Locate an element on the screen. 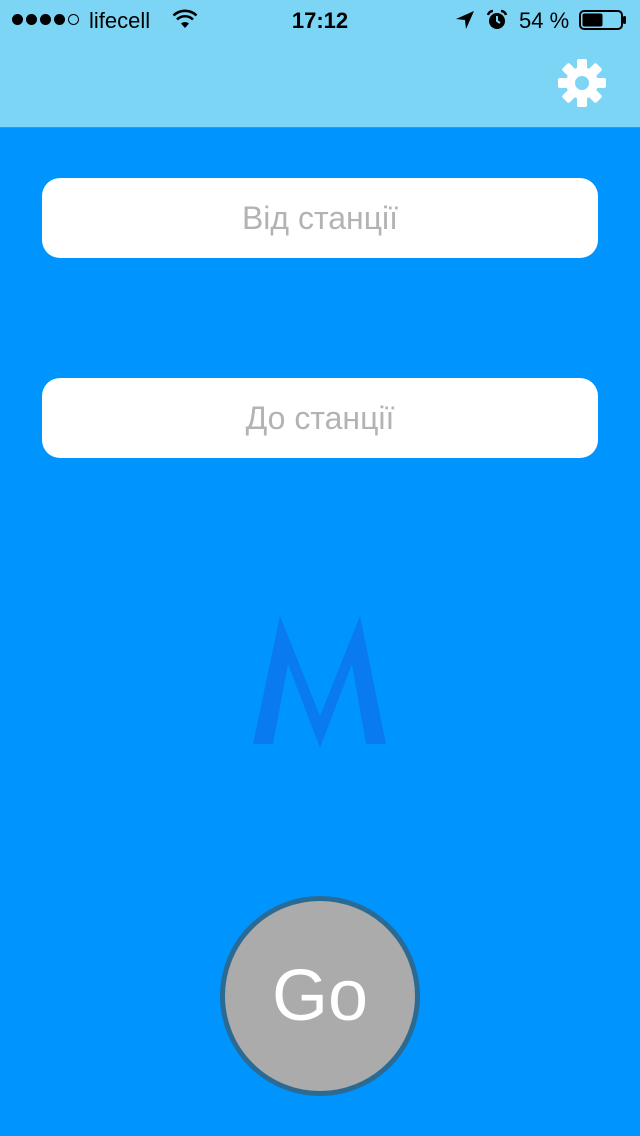 Image resolution: width=640 pixels, height=1136 pixels. go-button-label: Go is located at coordinates (320, 996).